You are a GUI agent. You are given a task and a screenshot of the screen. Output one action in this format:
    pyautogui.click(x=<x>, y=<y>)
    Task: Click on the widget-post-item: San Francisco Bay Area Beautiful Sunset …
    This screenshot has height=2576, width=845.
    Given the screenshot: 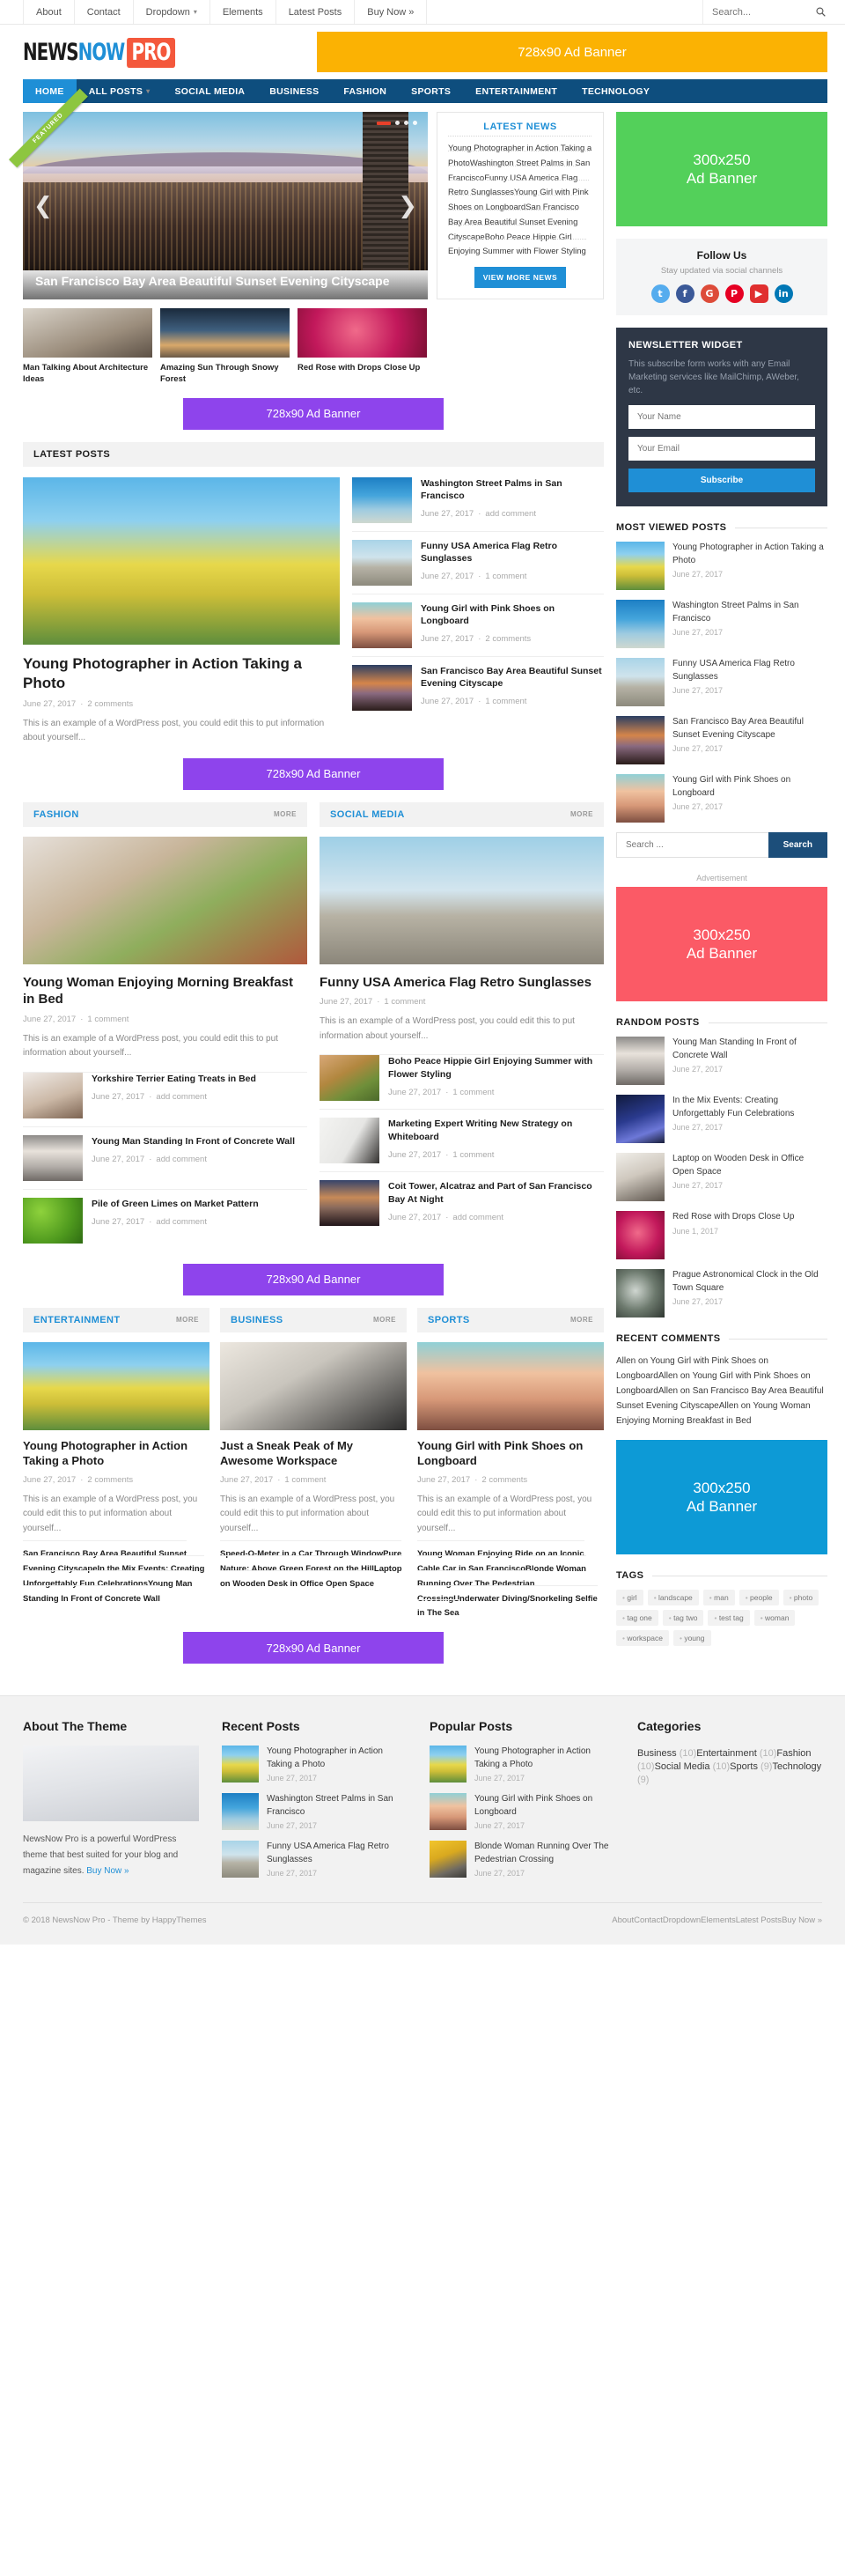 What is the action you would take?
    pyautogui.click(x=722, y=740)
    